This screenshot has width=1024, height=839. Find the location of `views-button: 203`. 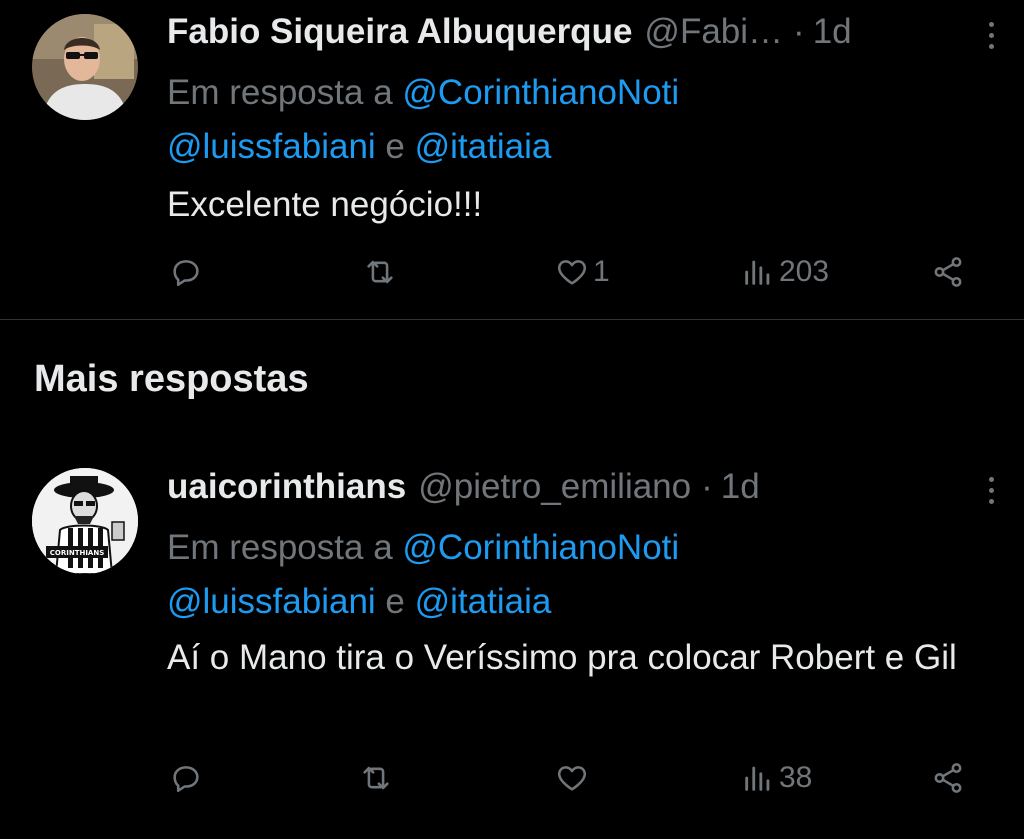

views-button: 203 is located at coordinates (785, 272).